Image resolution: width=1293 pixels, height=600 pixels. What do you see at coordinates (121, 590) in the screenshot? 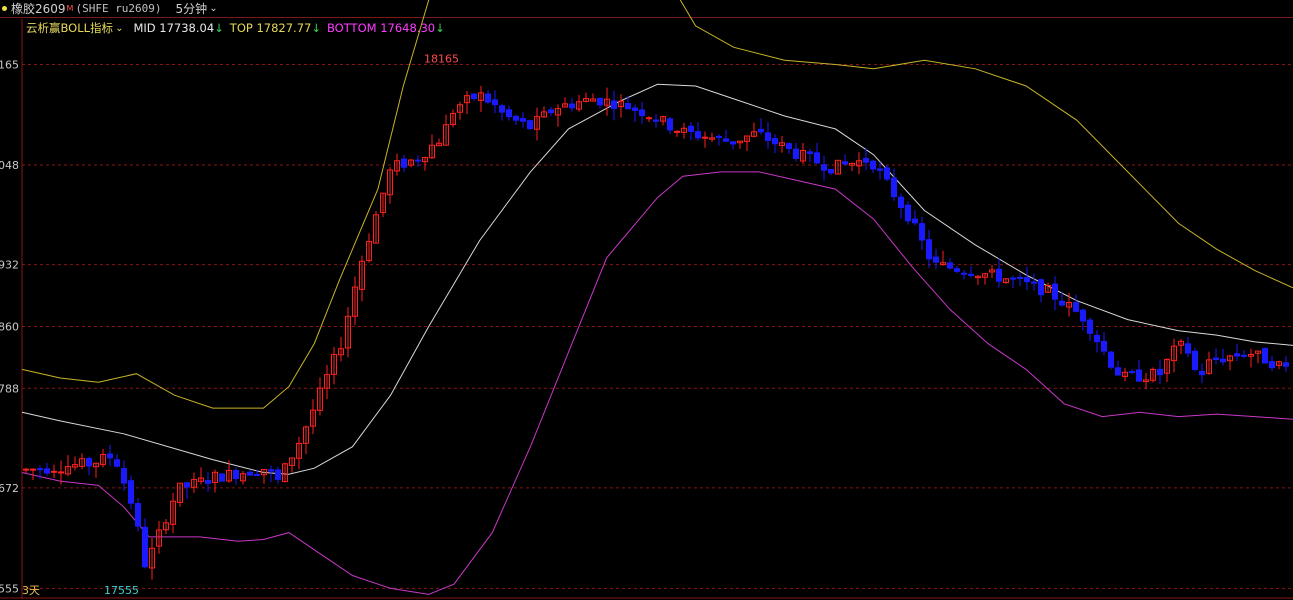
I see `low-price-label: 17555` at bounding box center [121, 590].